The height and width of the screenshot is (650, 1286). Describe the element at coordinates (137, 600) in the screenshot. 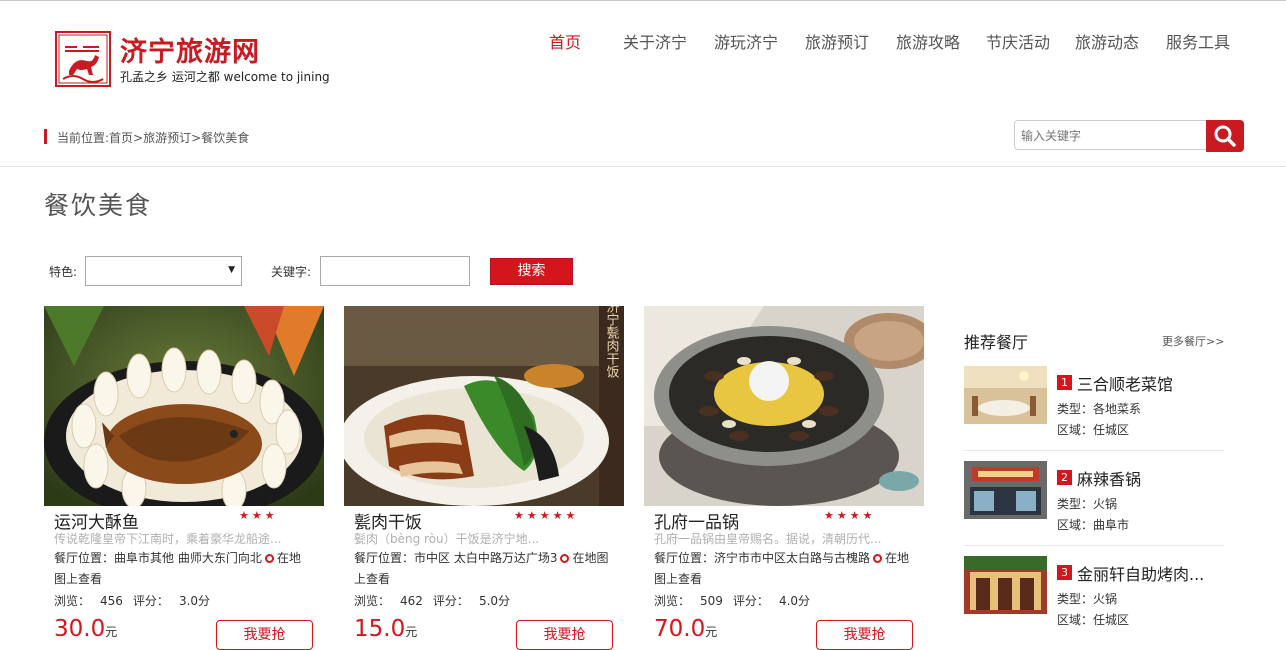

I see `food-stats: 浏览： 456 评分： 3.0分` at that location.